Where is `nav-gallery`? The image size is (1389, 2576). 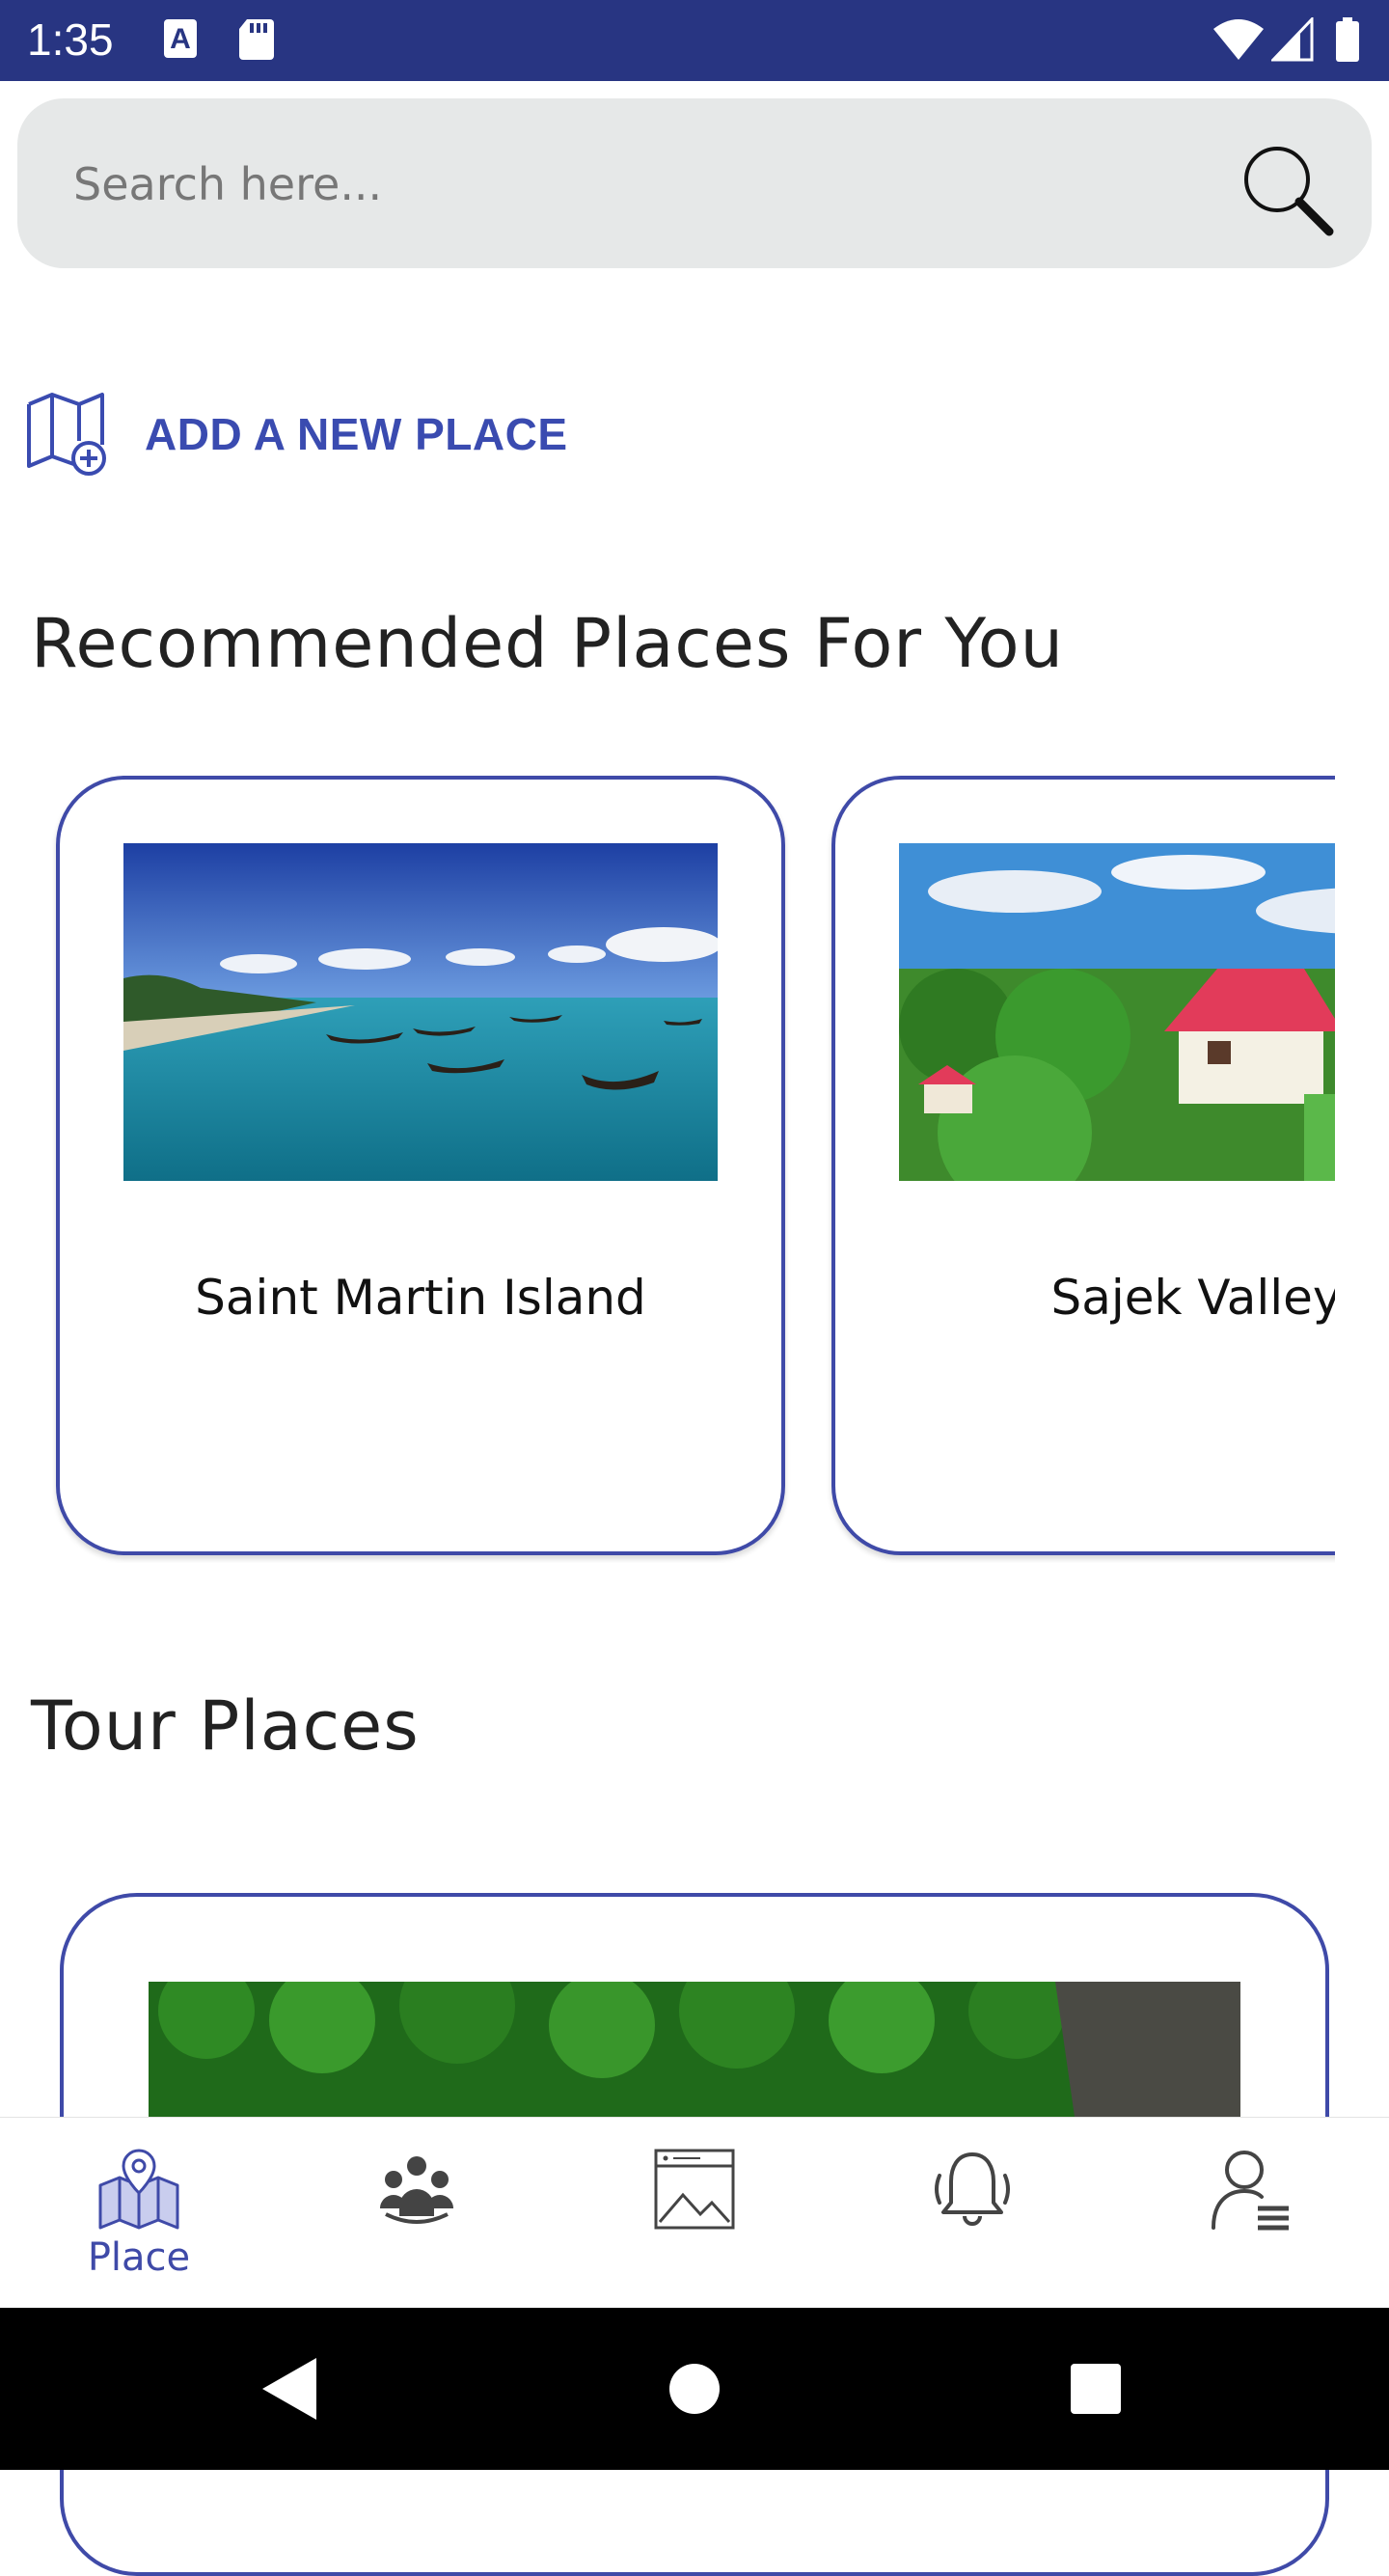 nav-gallery is located at coordinates (695, 2213).